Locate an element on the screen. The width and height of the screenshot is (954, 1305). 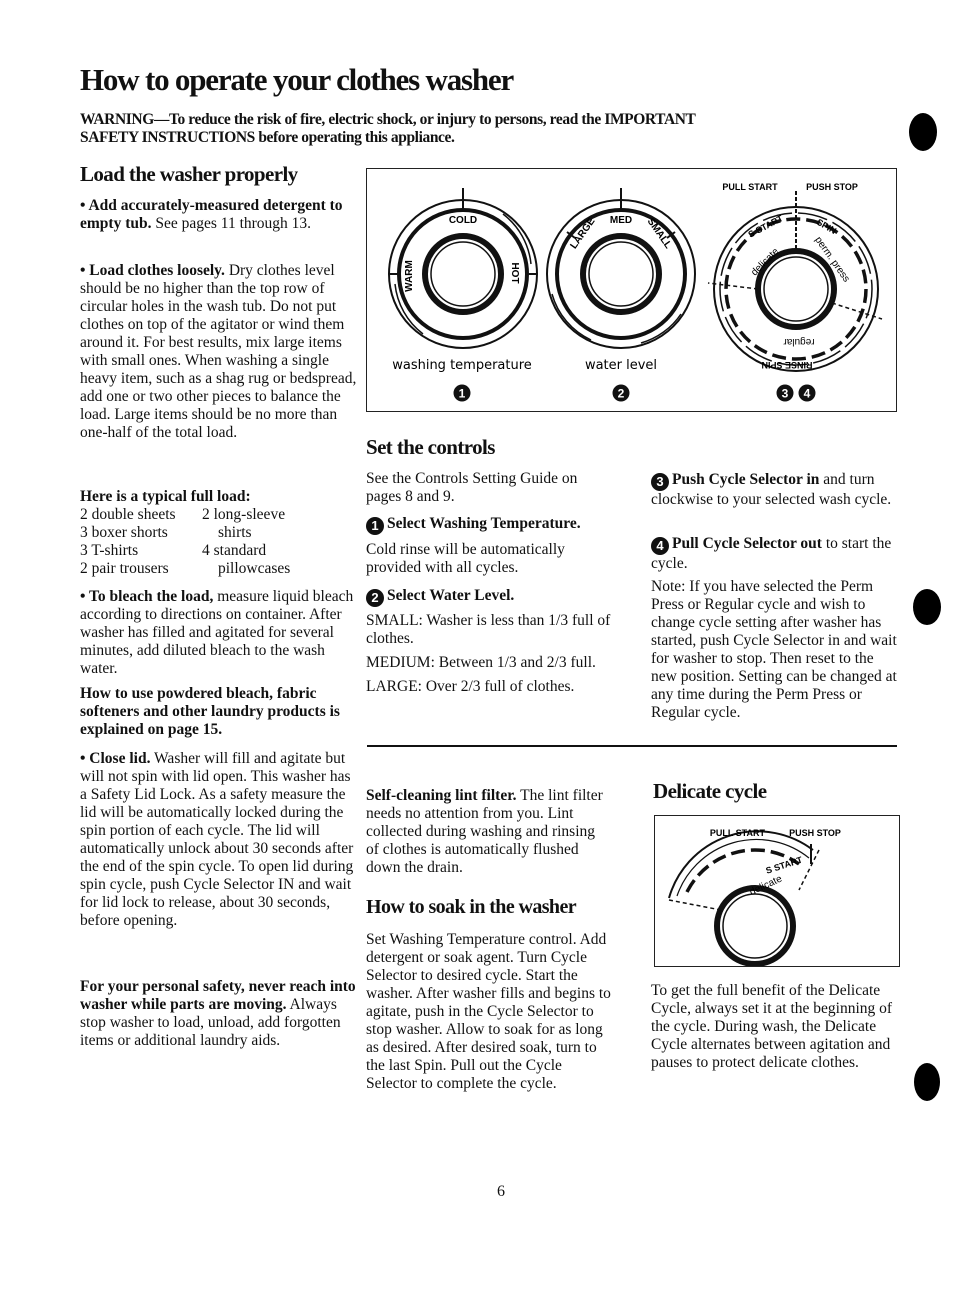
water-level-caption: water level is located at coordinates (621, 365).